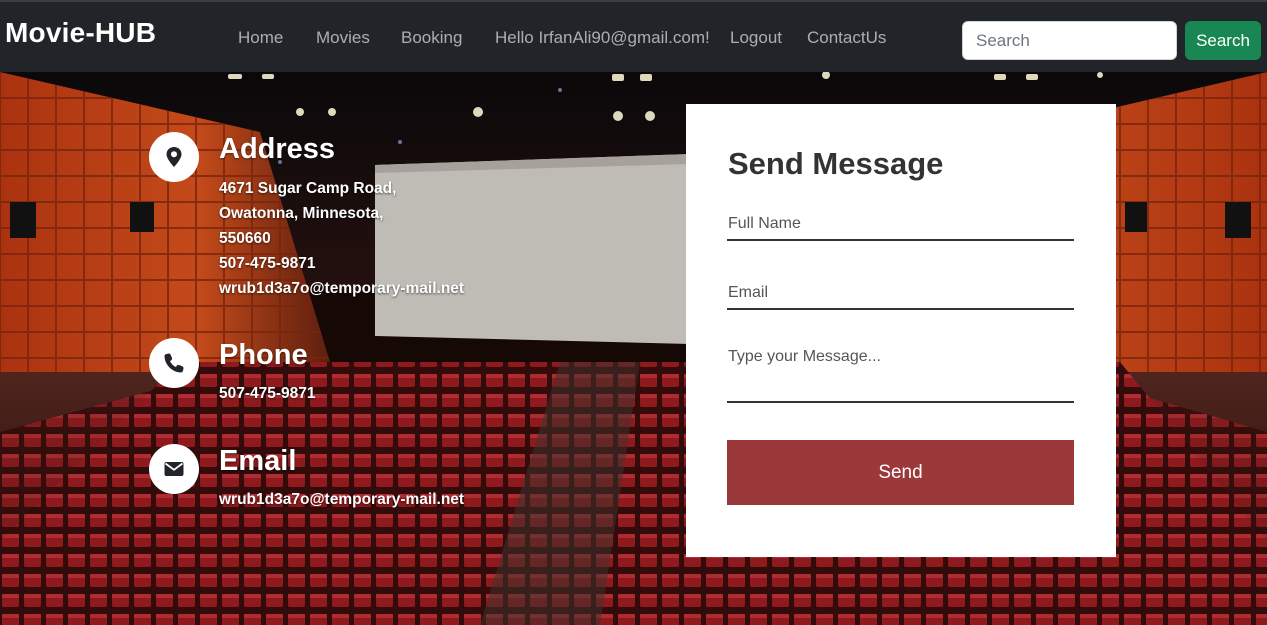  Describe the element at coordinates (267, 393) in the screenshot. I see `phone-number: 507-475-9871` at that location.